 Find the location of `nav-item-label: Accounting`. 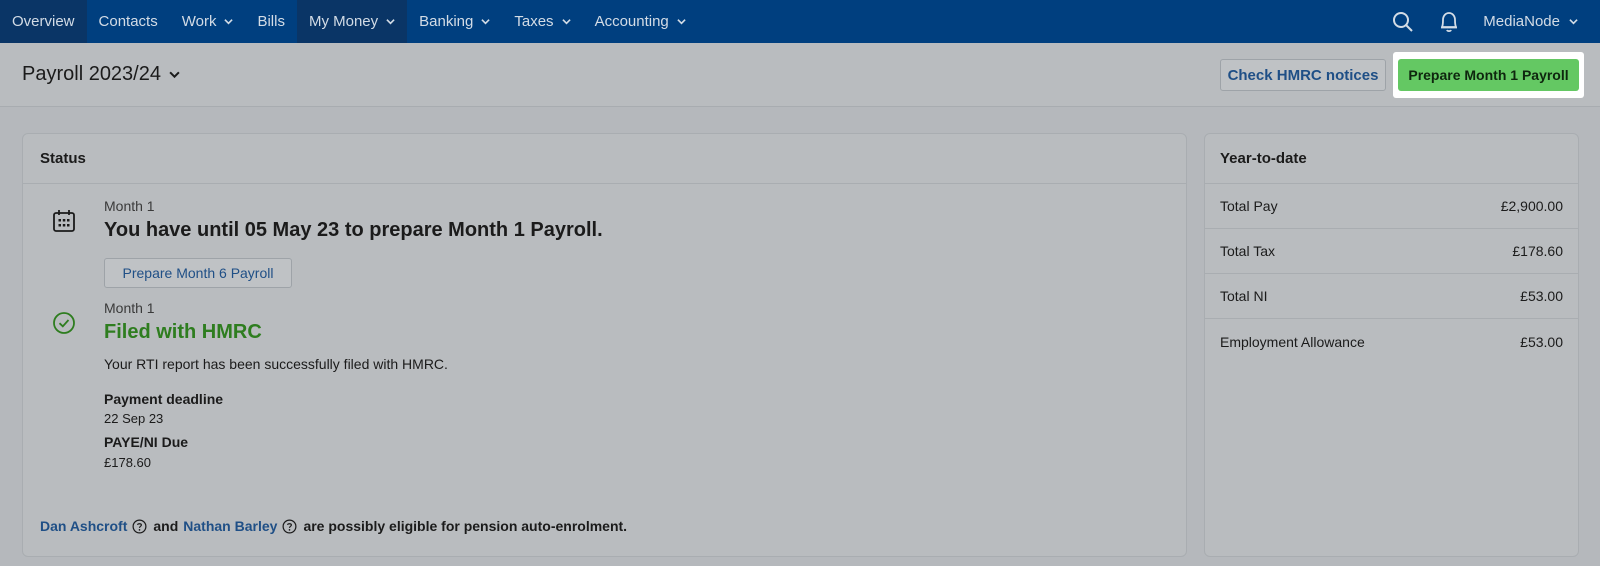

nav-item-label: Accounting is located at coordinates (631, 21).